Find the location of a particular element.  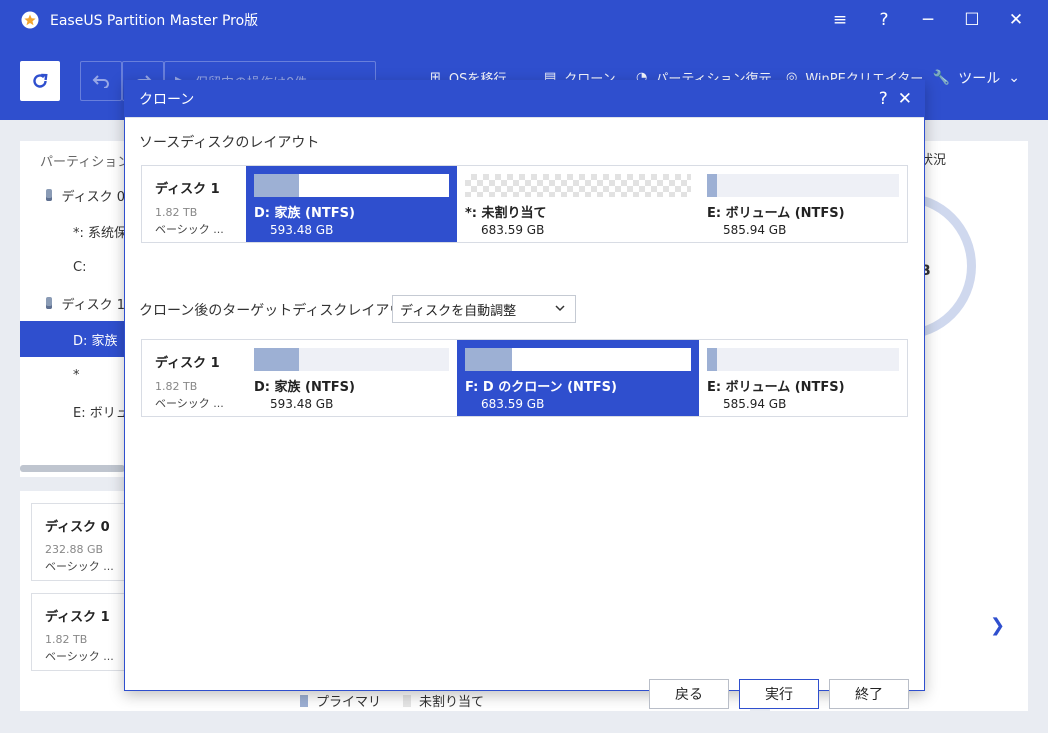

legend-primary: プライマリ is located at coordinates (349, 702).